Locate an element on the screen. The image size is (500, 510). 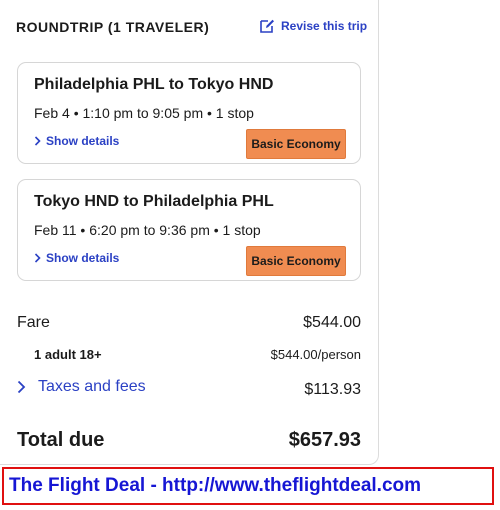
edit-icon is located at coordinates (267, 26).